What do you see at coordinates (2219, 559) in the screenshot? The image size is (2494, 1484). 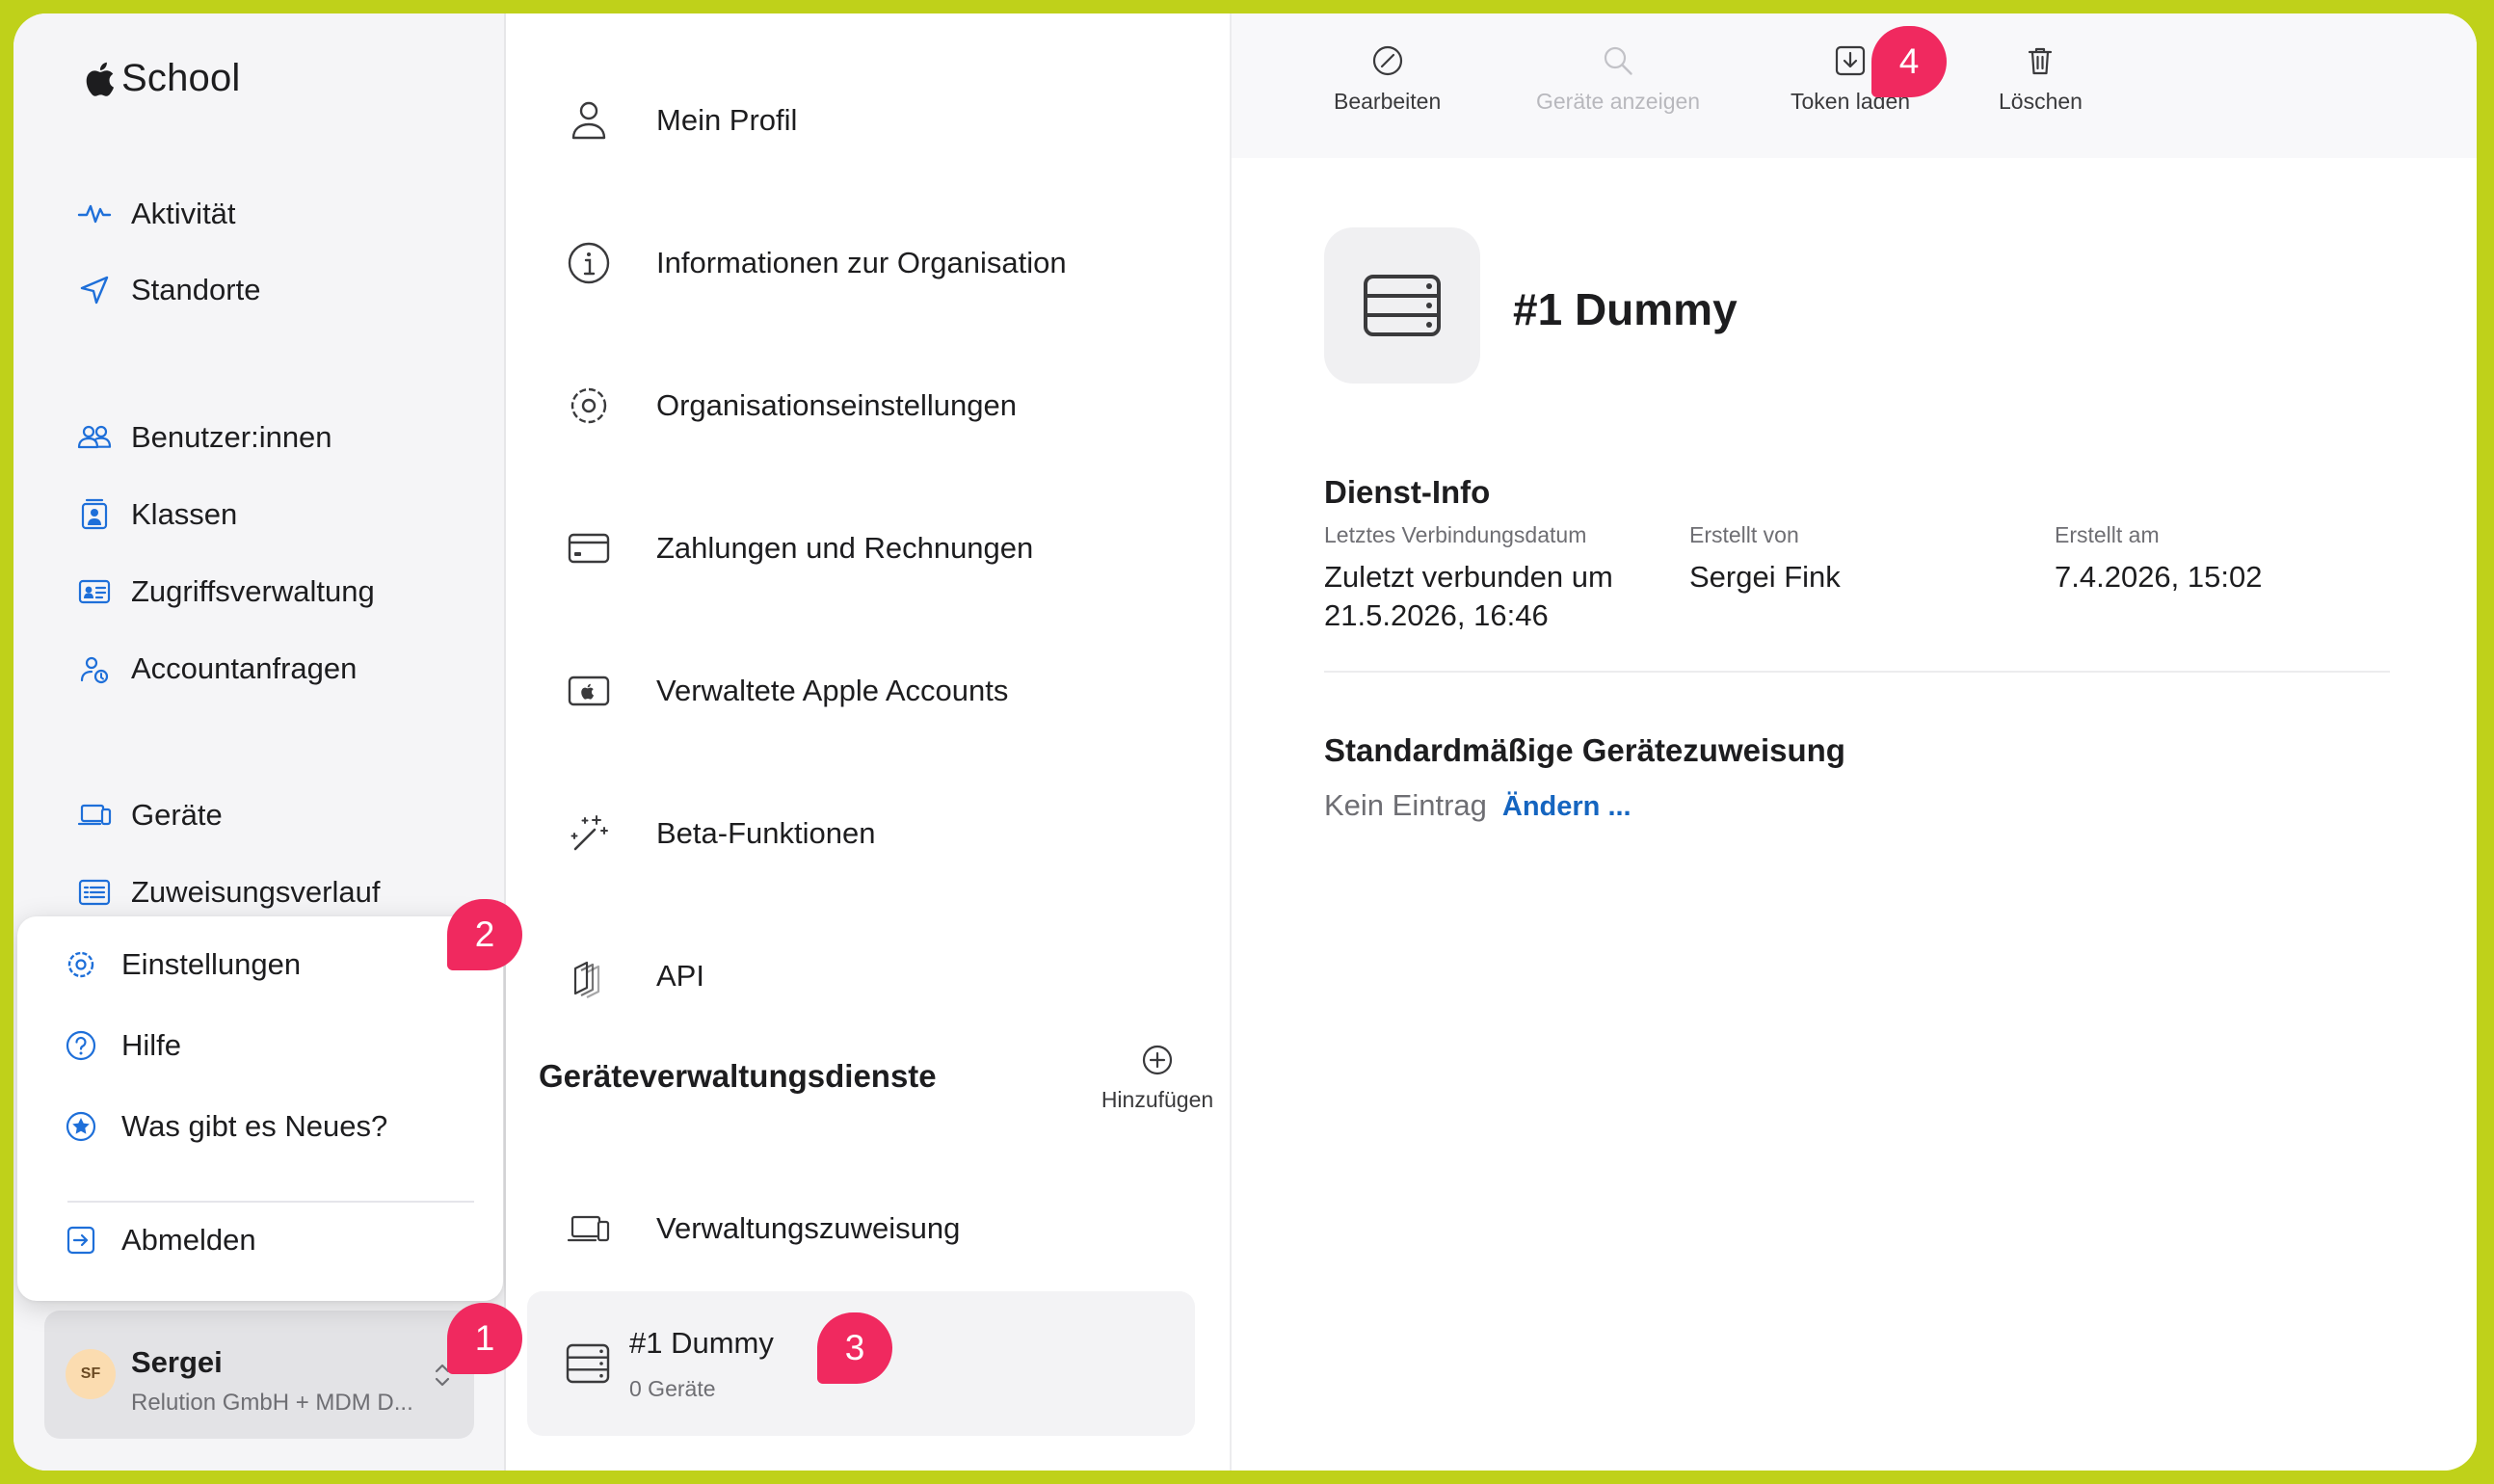 I see `created-at-field: Erstellt am 7.4.2026, 15:02` at bounding box center [2219, 559].